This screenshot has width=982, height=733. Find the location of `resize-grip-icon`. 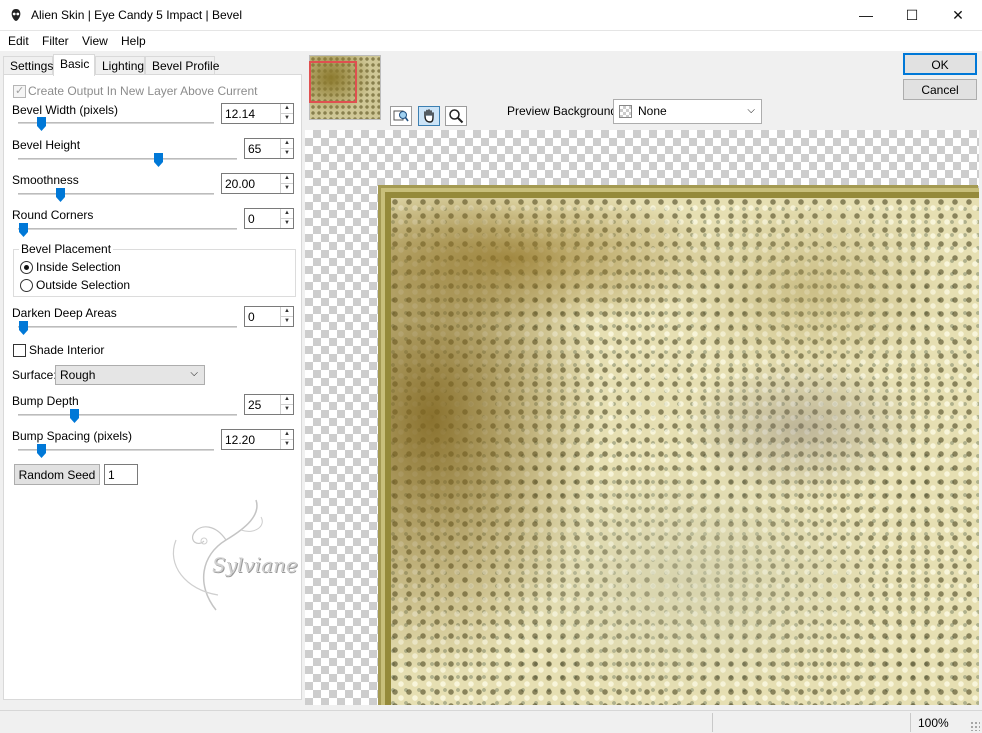

resize-grip-icon is located at coordinates (975, 726).